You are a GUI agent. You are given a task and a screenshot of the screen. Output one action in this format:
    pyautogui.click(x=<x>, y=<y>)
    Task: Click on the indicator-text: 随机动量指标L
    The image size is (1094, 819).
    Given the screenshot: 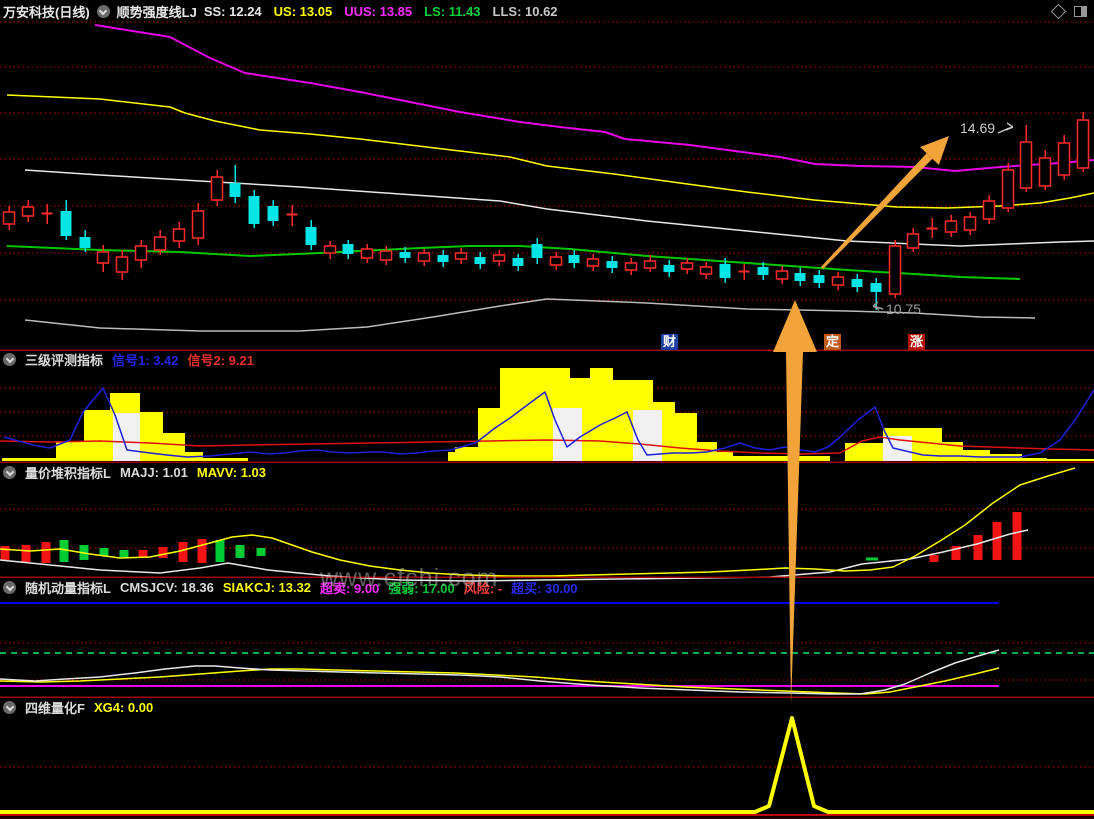 What is the action you would take?
    pyautogui.click(x=68, y=588)
    